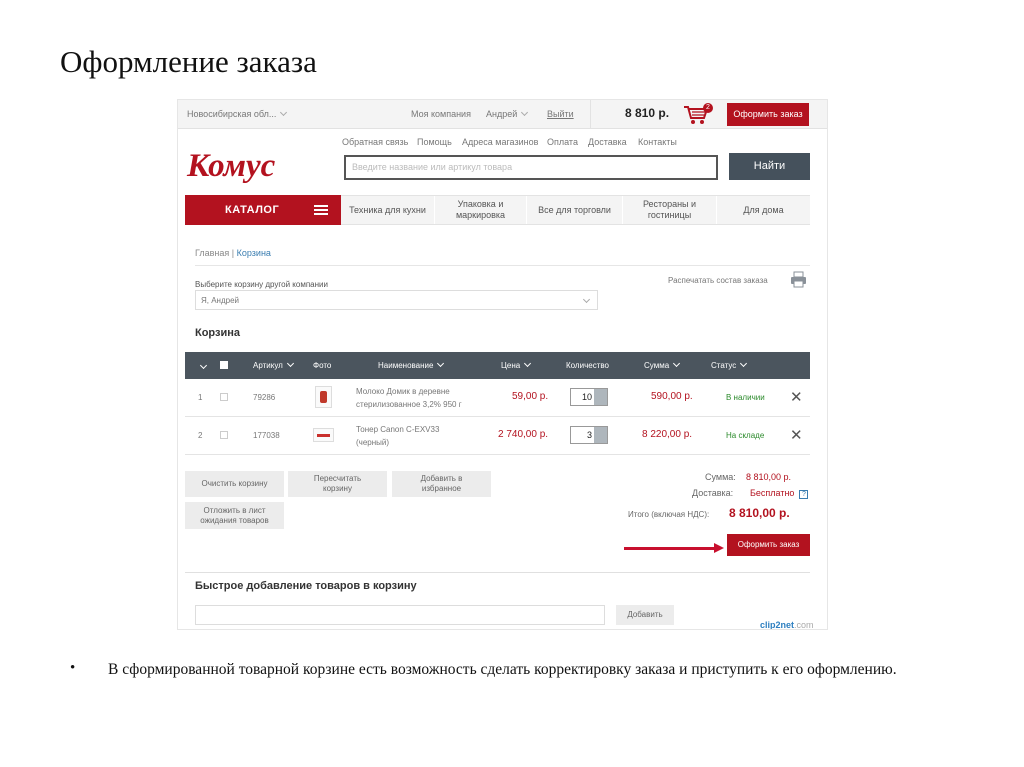 The width and height of the screenshot is (1024, 767). I want to click on logo-text: Комус, so click(231, 166).